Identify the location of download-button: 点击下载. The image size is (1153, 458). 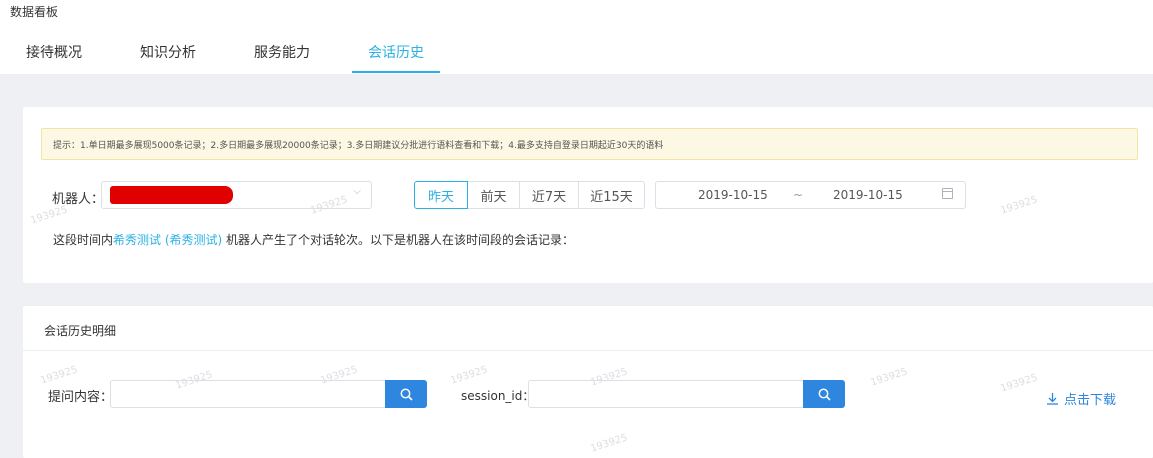
(1081, 398).